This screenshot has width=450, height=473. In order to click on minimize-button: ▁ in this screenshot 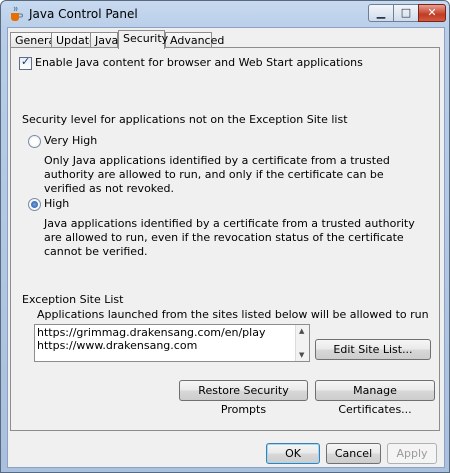, I will do `click(381, 13)`.